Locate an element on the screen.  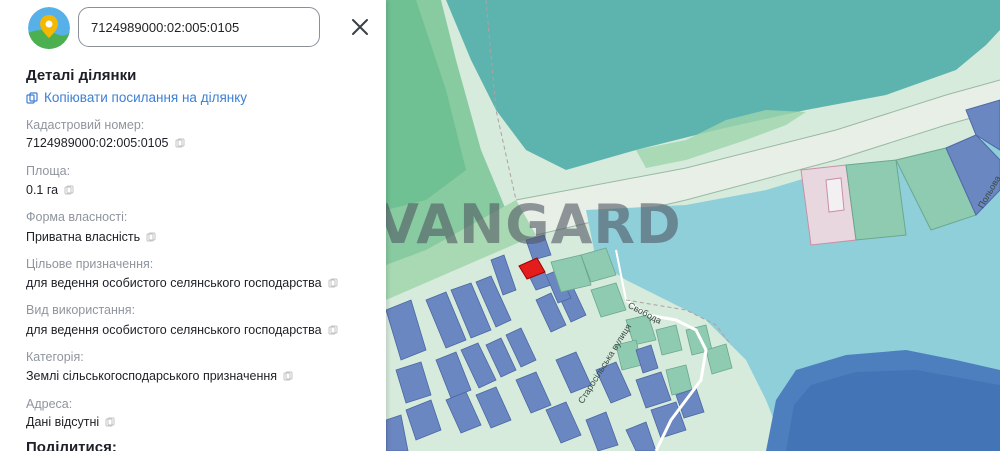
share-heading: Поділитися: is located at coordinates (71, 445).